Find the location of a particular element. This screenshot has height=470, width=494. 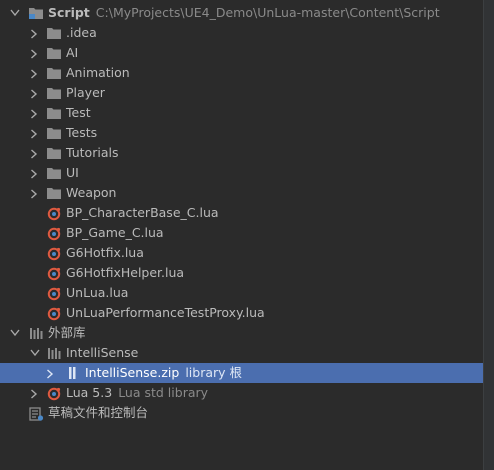

lua-sdk-icon is located at coordinates (54, 393).